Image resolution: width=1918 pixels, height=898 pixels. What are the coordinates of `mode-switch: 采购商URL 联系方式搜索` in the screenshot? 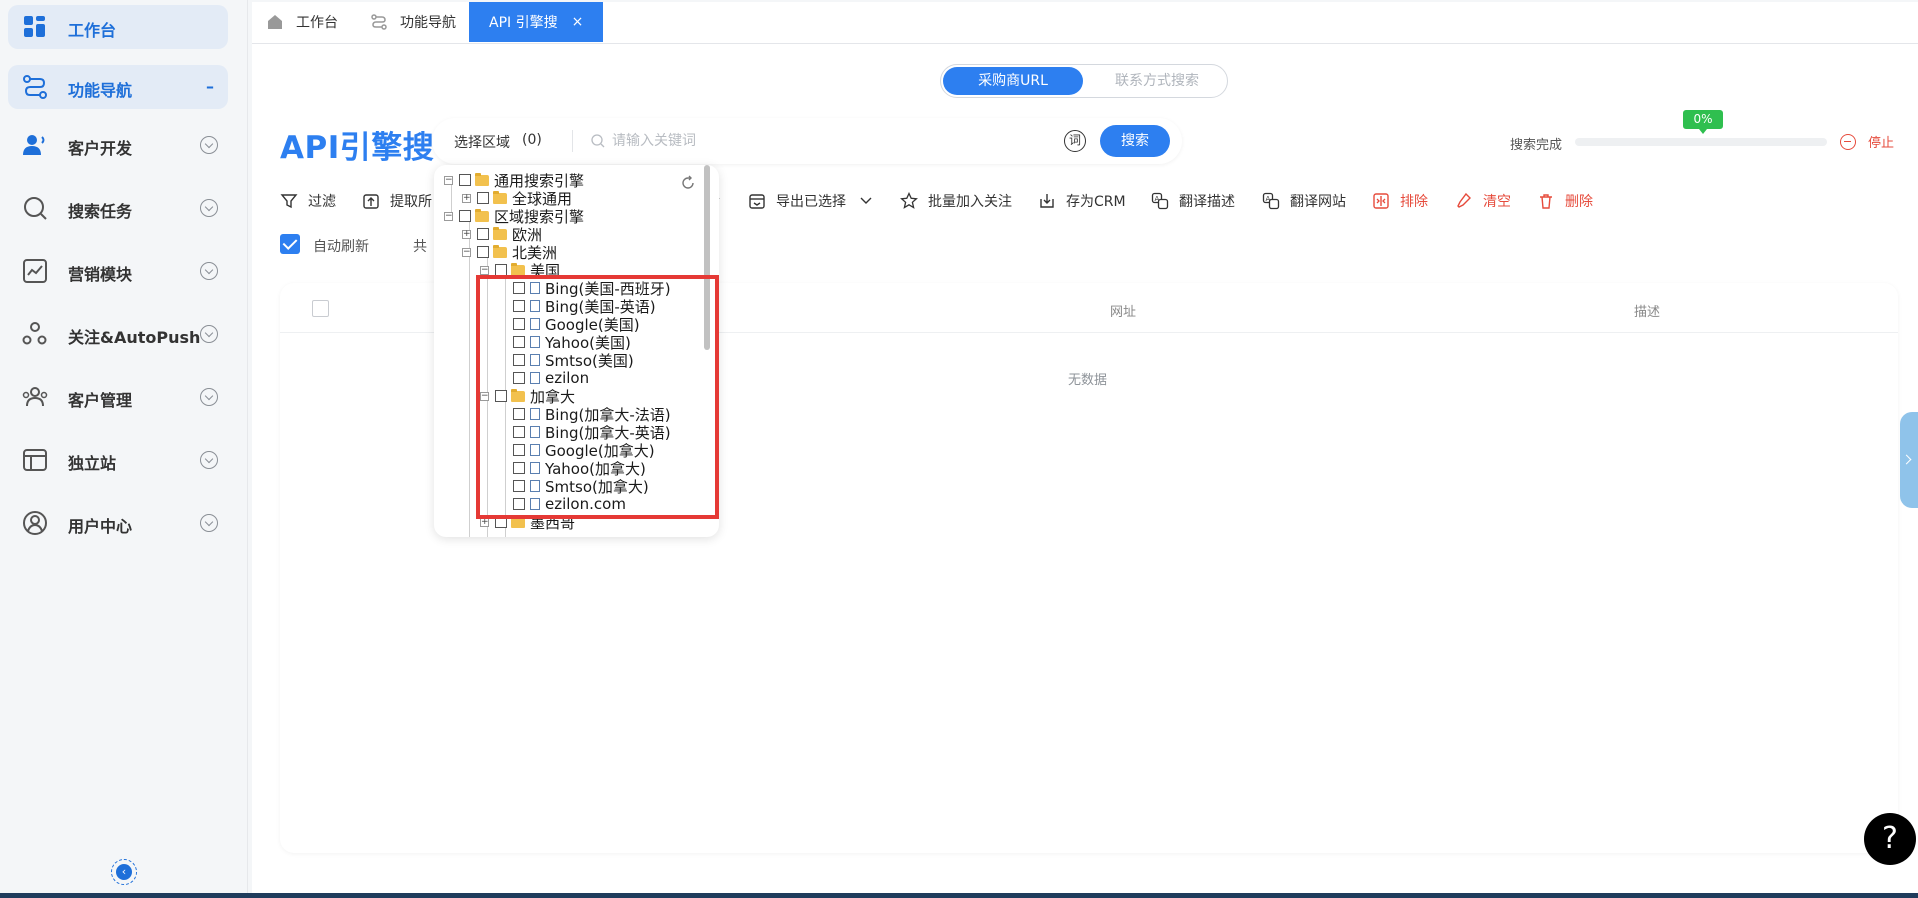 It's located at (1084, 81).